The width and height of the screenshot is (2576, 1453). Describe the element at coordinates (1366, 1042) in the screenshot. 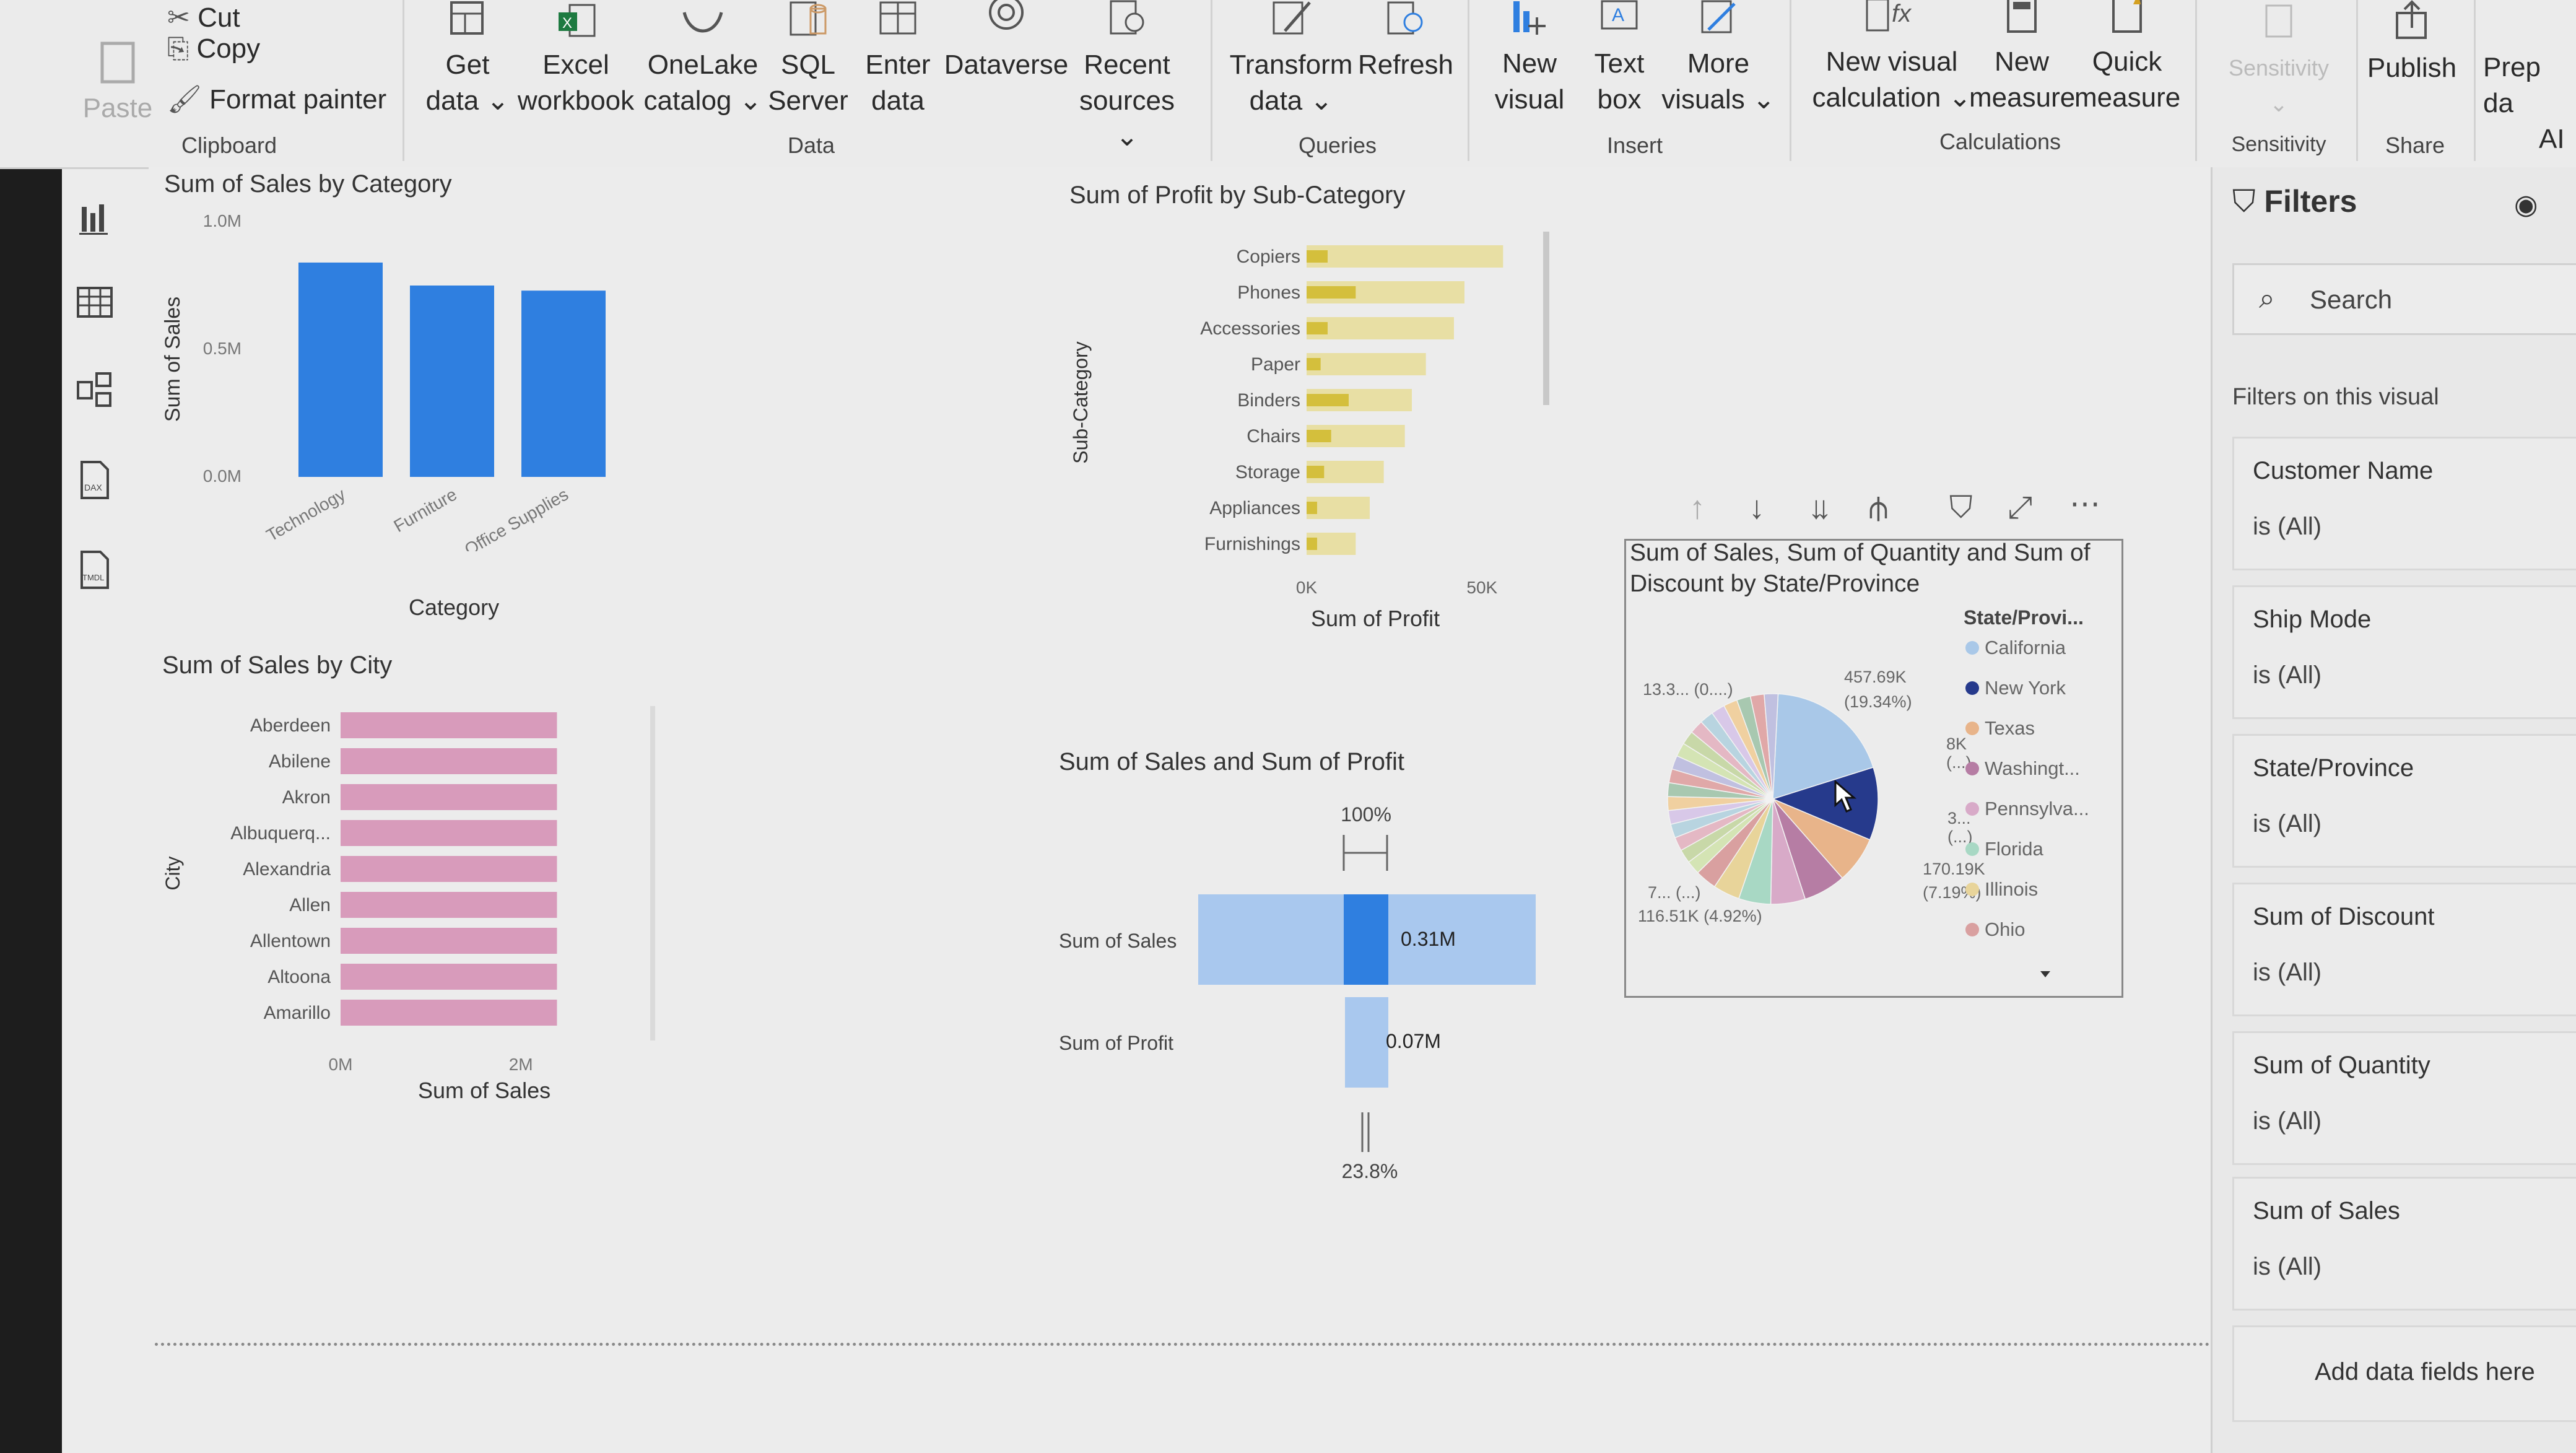

I see `funnel-bar-profit` at that location.